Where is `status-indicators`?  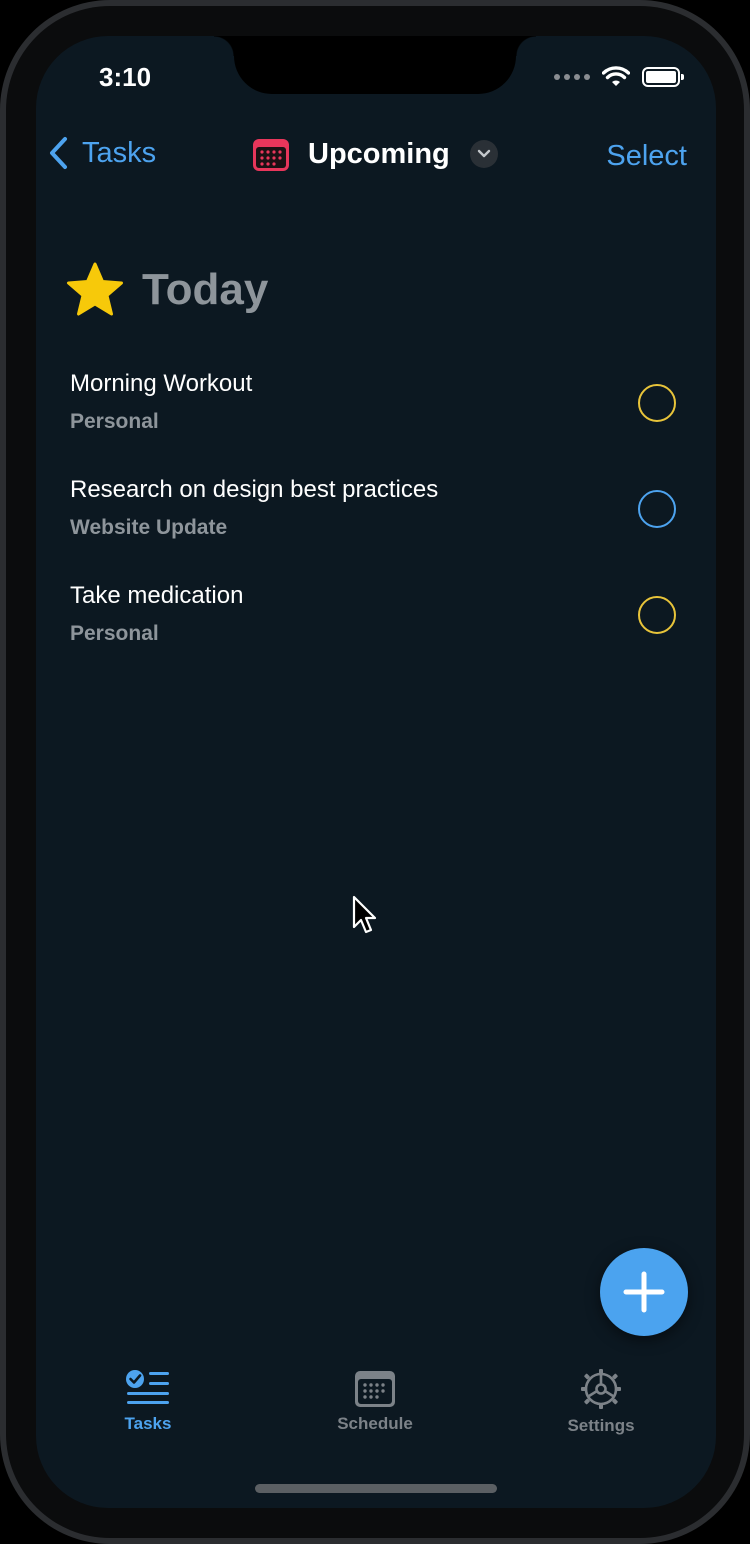 status-indicators is located at coordinates (619, 77).